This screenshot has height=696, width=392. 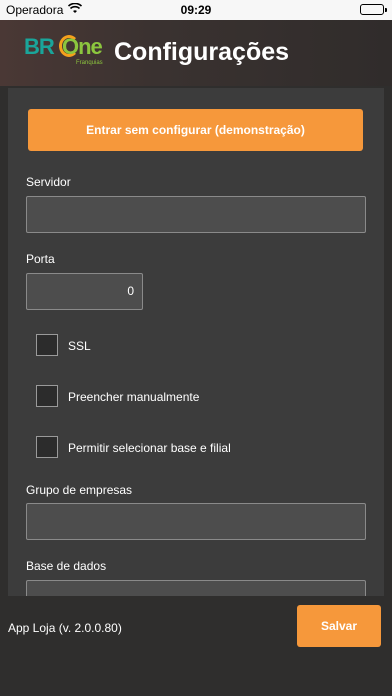 I want to click on database-label: Base de dados, so click(x=66, y=566).